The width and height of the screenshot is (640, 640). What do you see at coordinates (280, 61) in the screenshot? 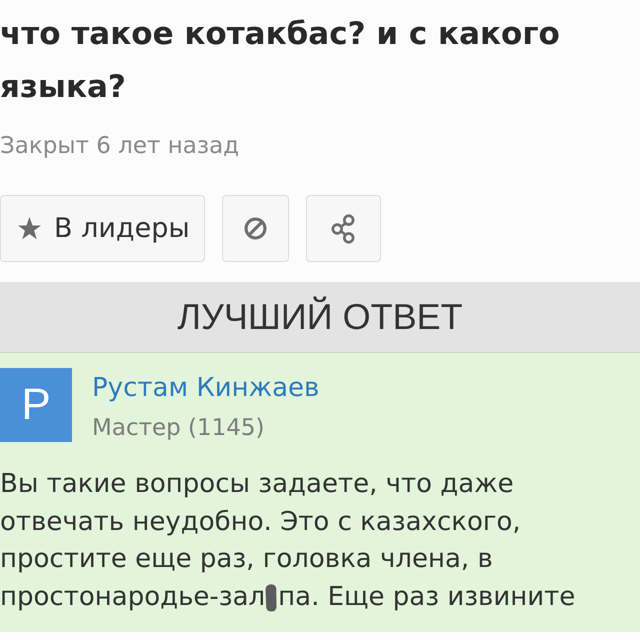
I see `question-title: что такое котакбас? и с какого языка?` at bounding box center [280, 61].